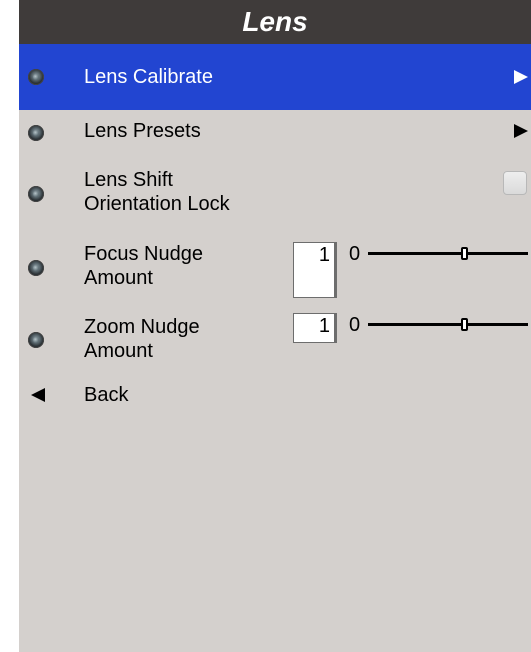  What do you see at coordinates (275, 273) in the screenshot?
I see `menu-item-focus-nudge-amount: Focus Nudge Amount 1 0` at bounding box center [275, 273].